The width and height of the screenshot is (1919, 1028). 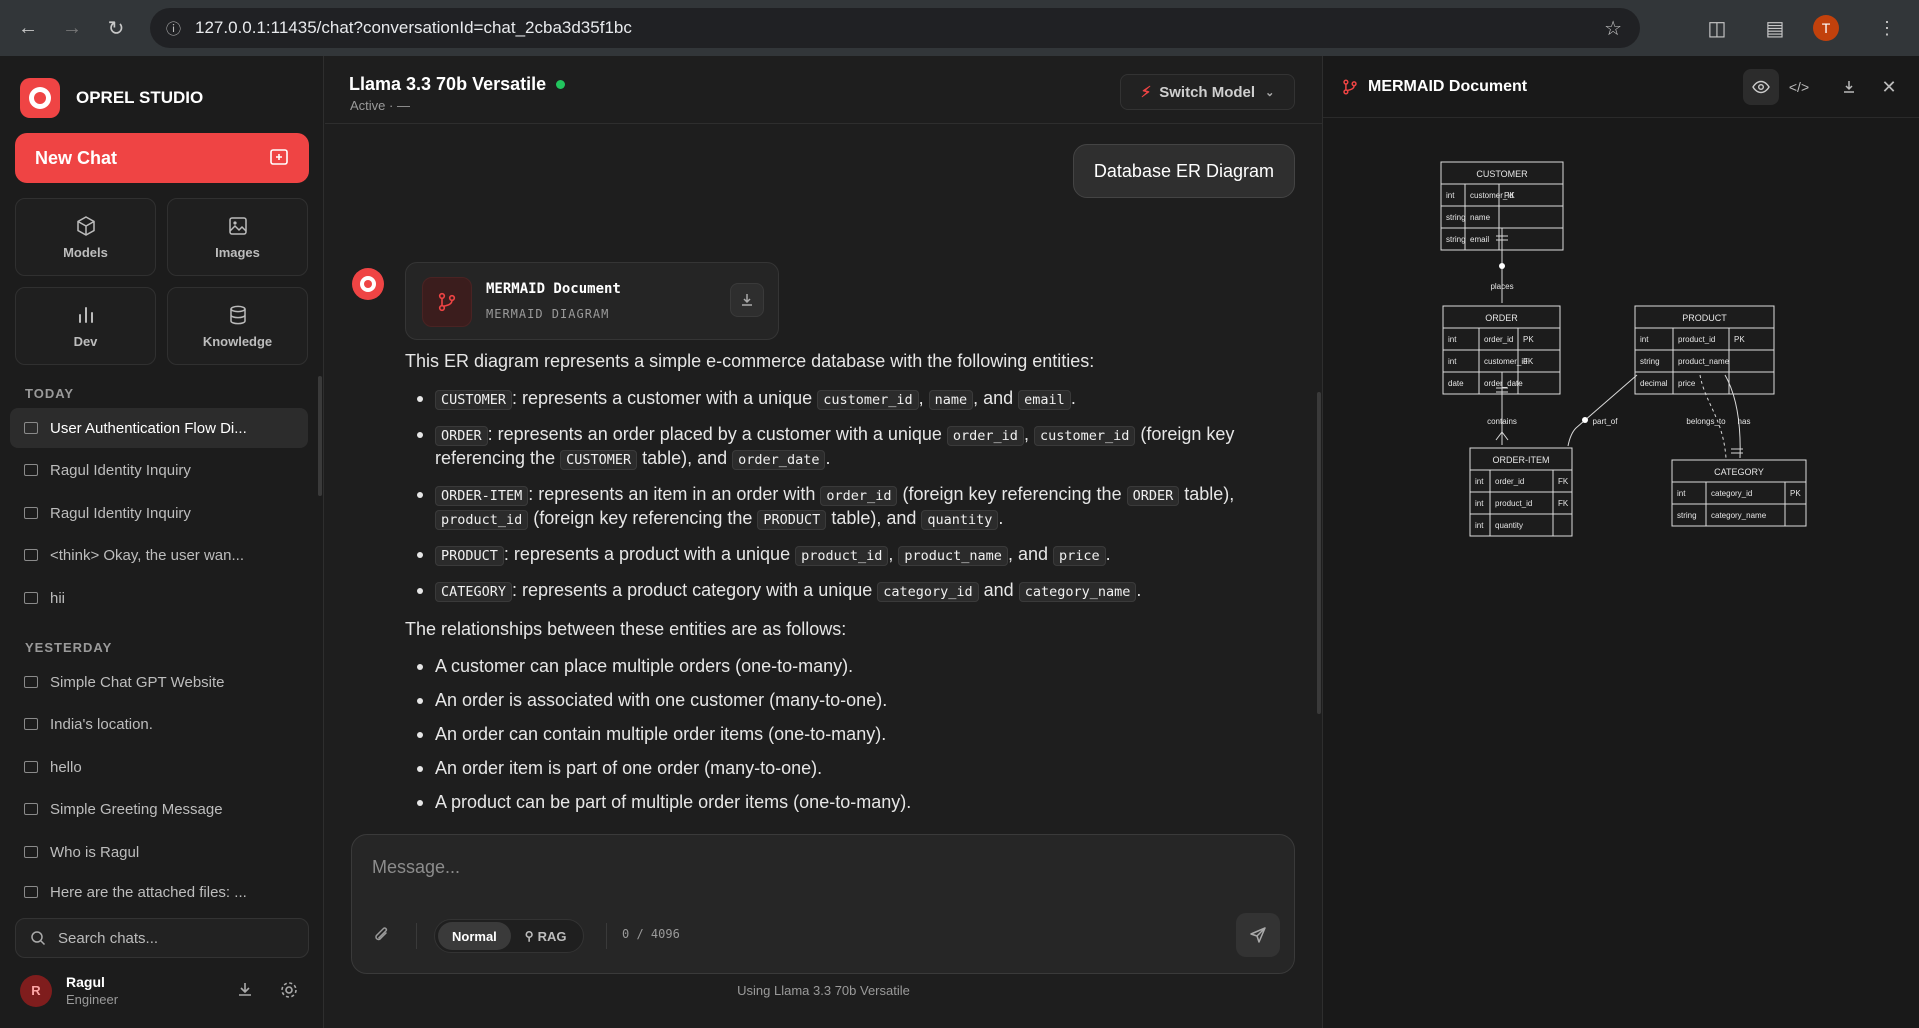 What do you see at coordinates (1506, 361) in the screenshot?
I see `er-attr-name: customer_id` at bounding box center [1506, 361].